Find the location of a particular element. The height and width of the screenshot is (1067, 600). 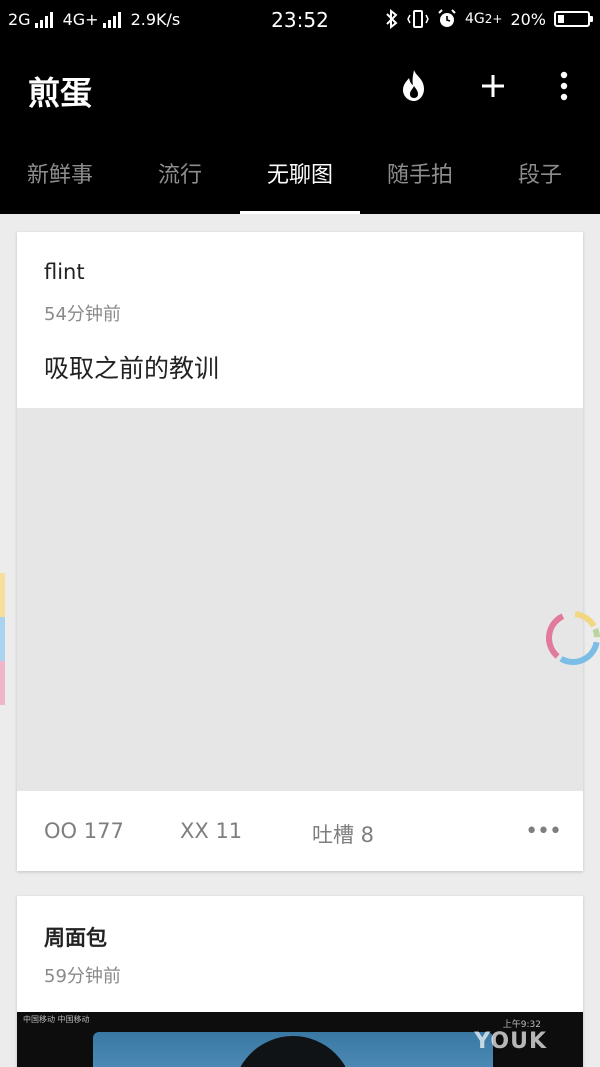

tab-popular: 流行 is located at coordinates (180, 173).